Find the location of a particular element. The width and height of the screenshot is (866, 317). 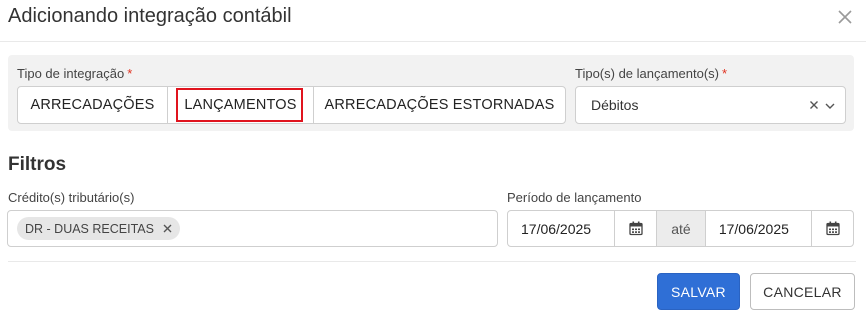

end-date-input: 17/06/2025 is located at coordinates (758, 228).